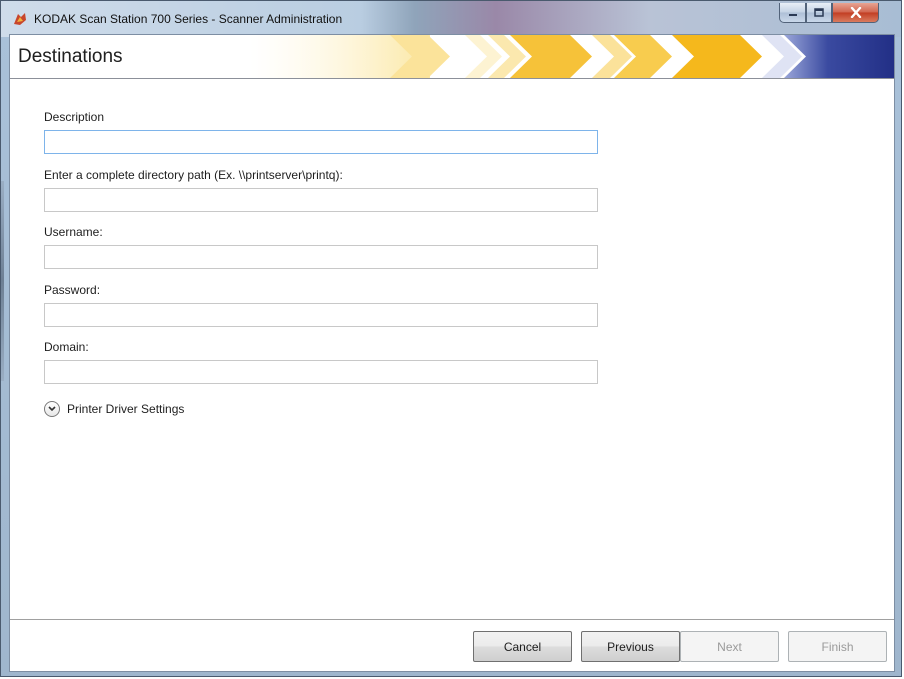  I want to click on maximize-icon, so click(819, 12).